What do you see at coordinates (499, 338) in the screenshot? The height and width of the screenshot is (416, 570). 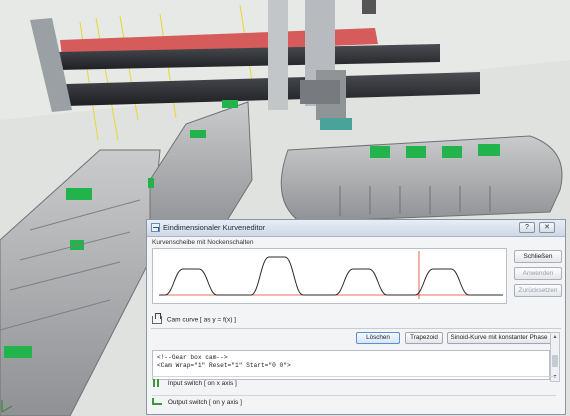 I see `sinoid-curve-button: Sinoid-Kurve mit konstanter Phase` at bounding box center [499, 338].